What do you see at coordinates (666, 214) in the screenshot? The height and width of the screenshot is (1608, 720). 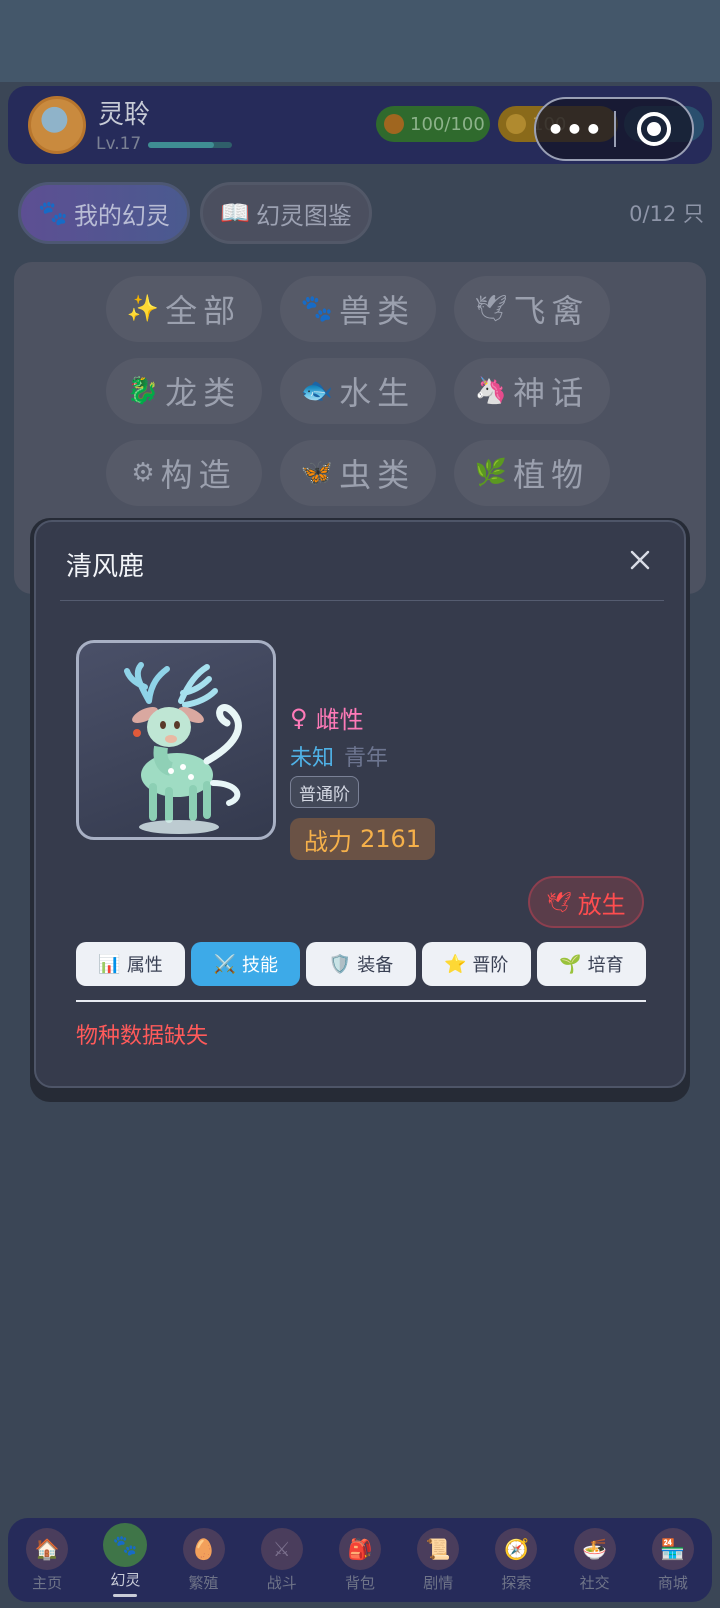 I see `pet-count: 0/12 只` at bounding box center [666, 214].